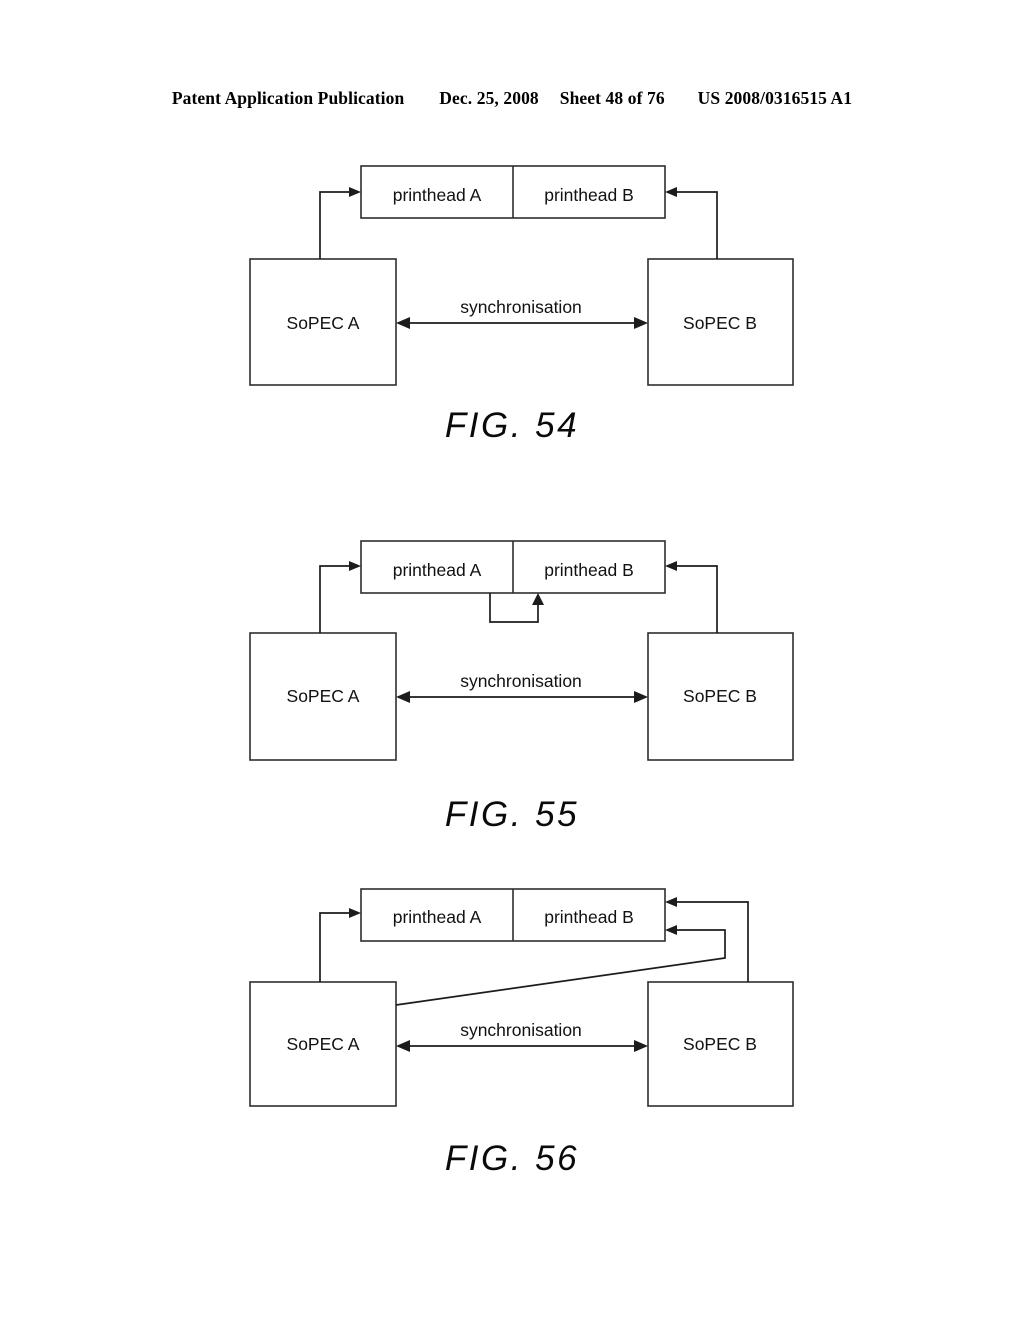 This screenshot has height=1320, width=1024. I want to click on sync-label-56: synchronisation, so click(521, 1030).